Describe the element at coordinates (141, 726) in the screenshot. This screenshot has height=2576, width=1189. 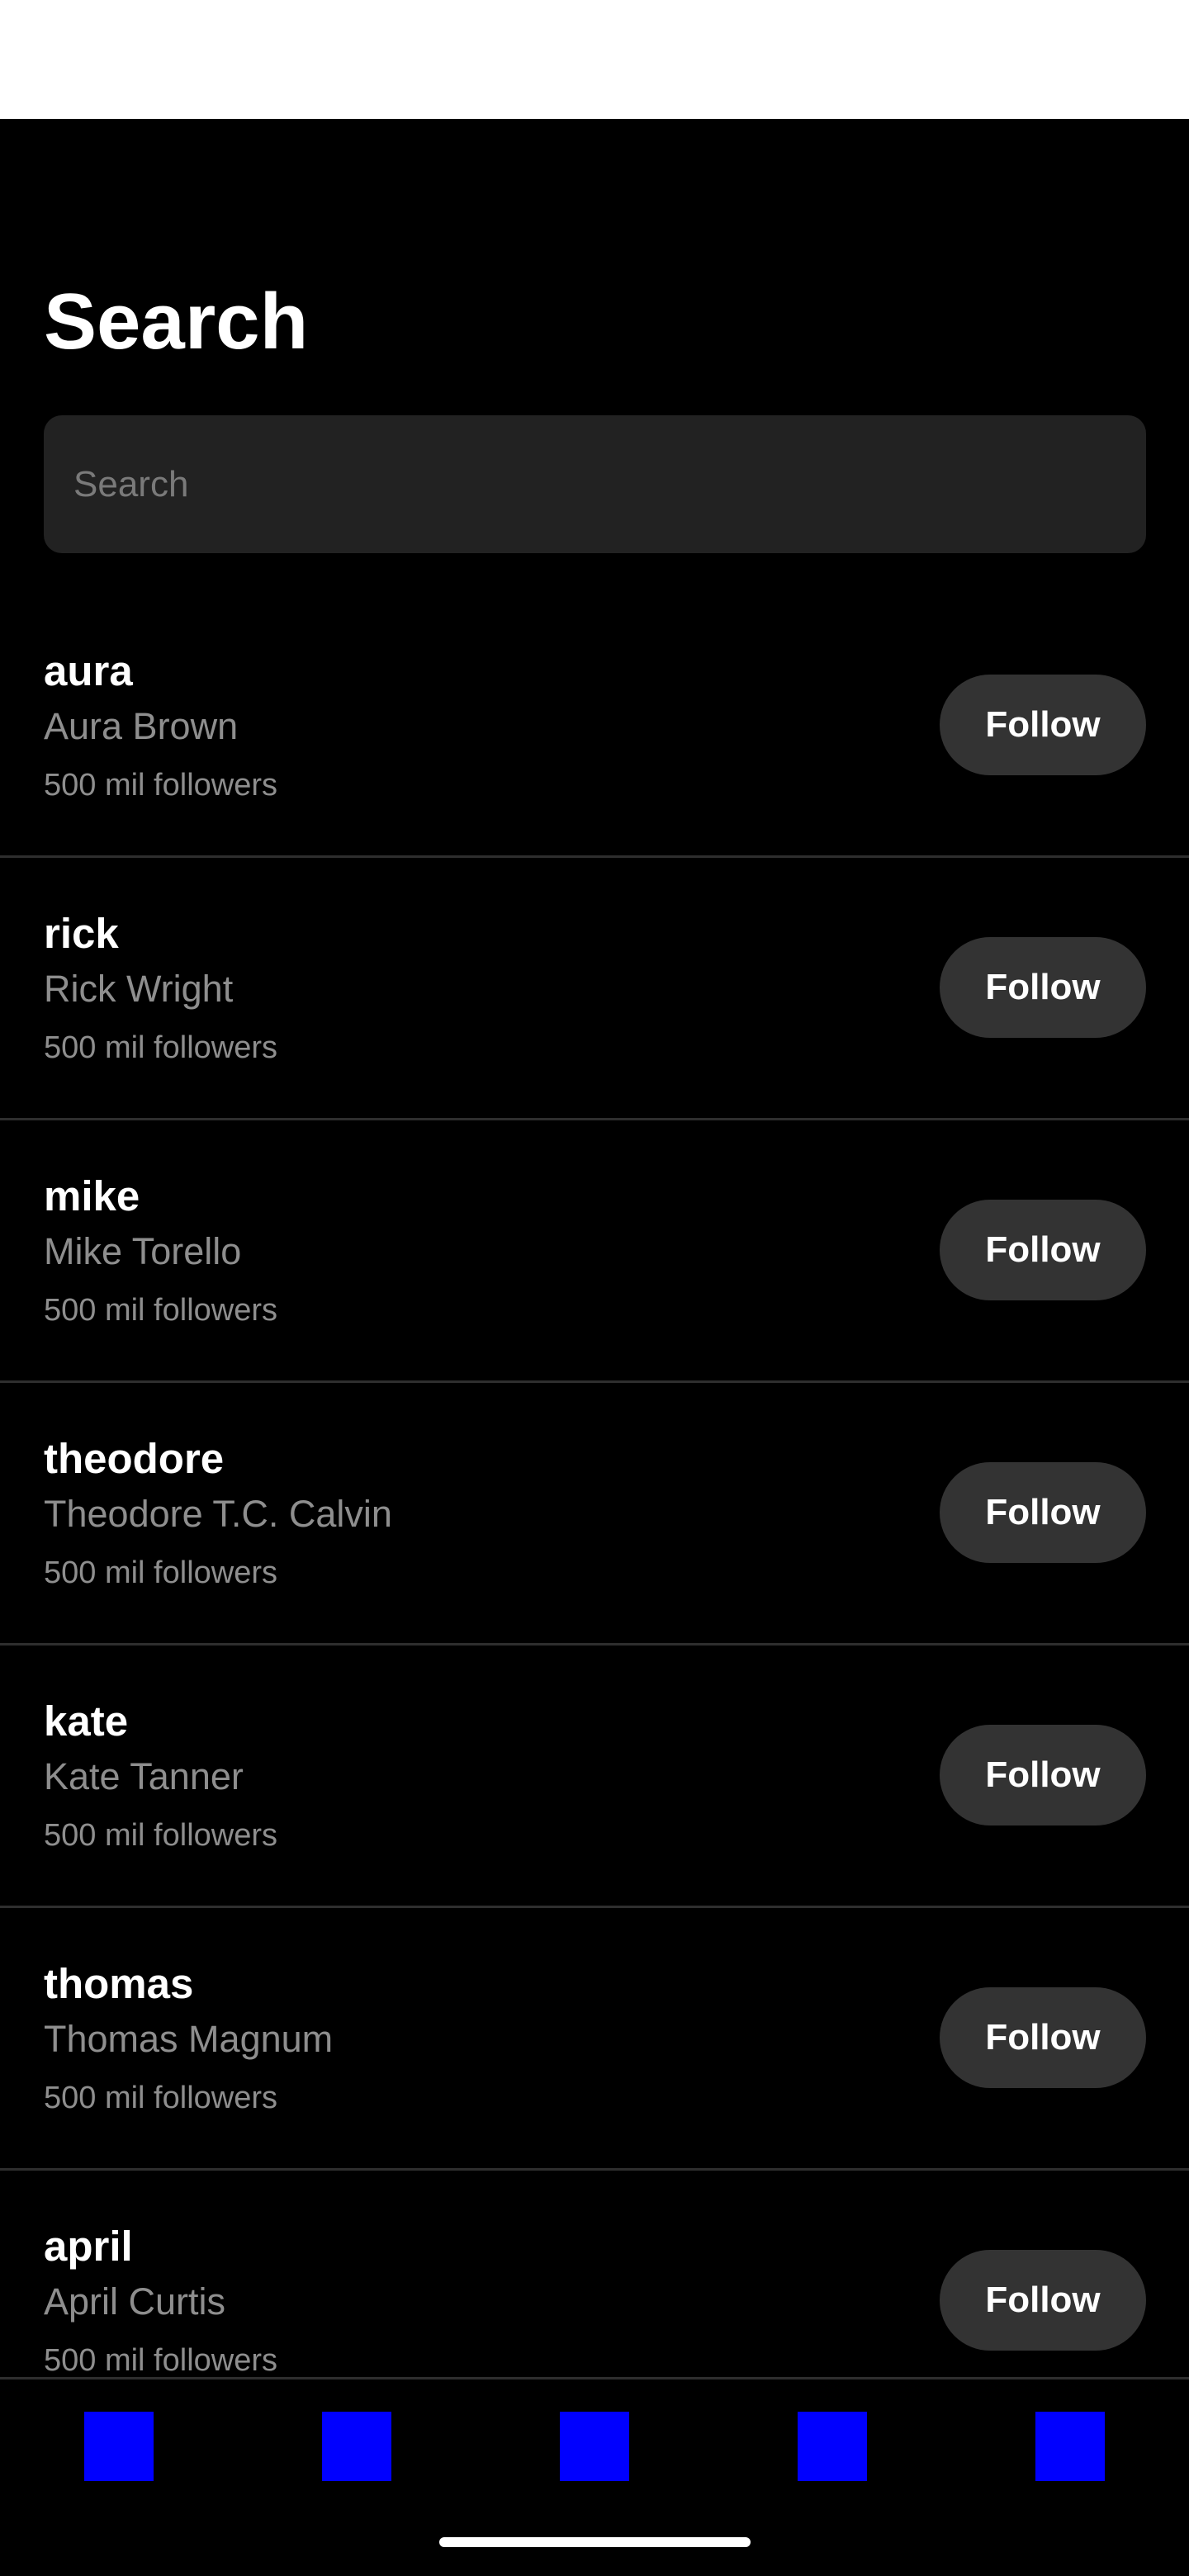
I see `full-name: Aura Brown` at that location.